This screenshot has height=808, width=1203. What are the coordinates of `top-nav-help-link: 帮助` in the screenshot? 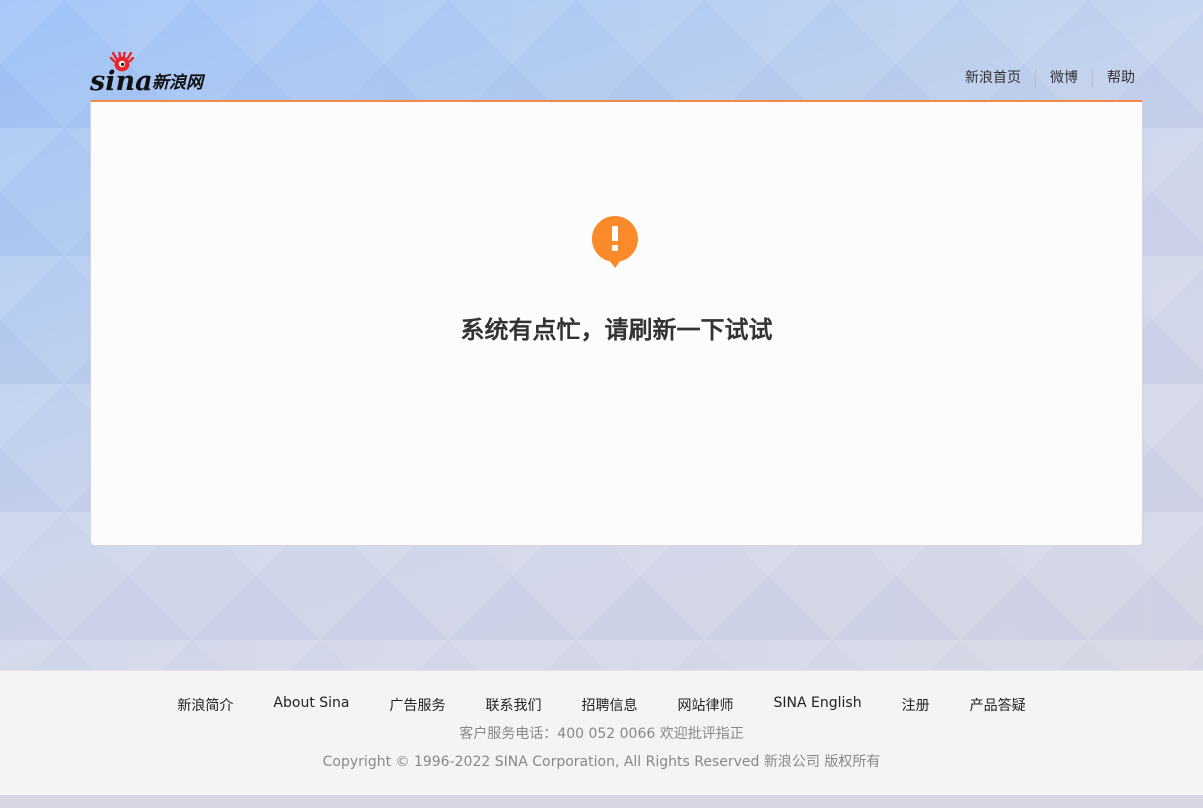 It's located at (1113, 78).